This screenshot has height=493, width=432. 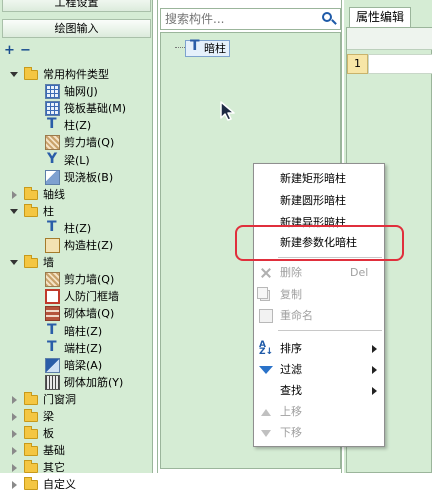 I want to click on tree-item-label: 砌体加筋(Y), so click(x=94, y=382).